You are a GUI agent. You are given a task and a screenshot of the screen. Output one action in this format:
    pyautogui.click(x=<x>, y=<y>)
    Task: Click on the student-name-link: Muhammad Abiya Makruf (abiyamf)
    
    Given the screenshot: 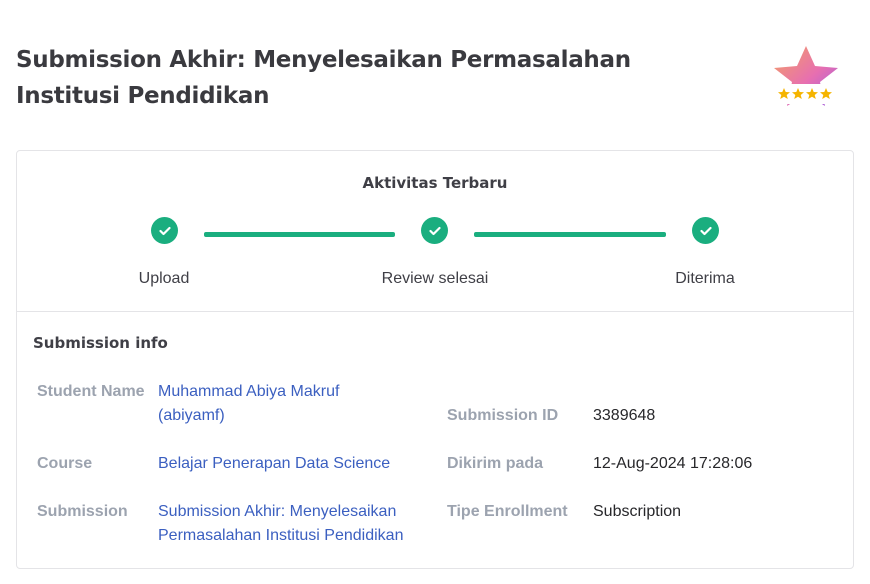 What is the action you would take?
    pyautogui.click(x=248, y=404)
    